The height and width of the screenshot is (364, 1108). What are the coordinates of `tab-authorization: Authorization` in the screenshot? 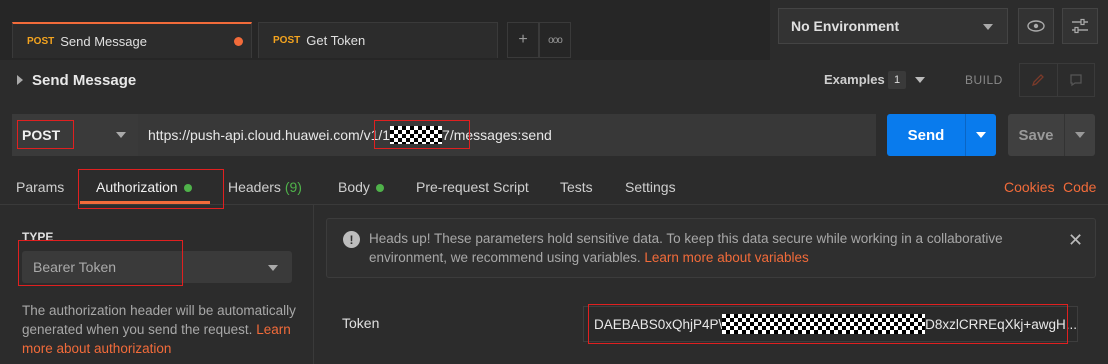 It's located at (144, 187).